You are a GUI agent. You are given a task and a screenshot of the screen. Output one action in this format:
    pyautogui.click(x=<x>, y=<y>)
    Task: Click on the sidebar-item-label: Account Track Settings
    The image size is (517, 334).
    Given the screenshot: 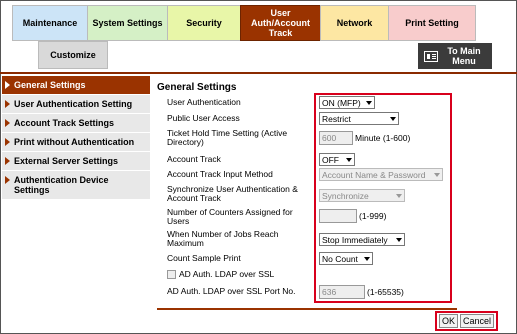 What is the action you would take?
    pyautogui.click(x=64, y=123)
    